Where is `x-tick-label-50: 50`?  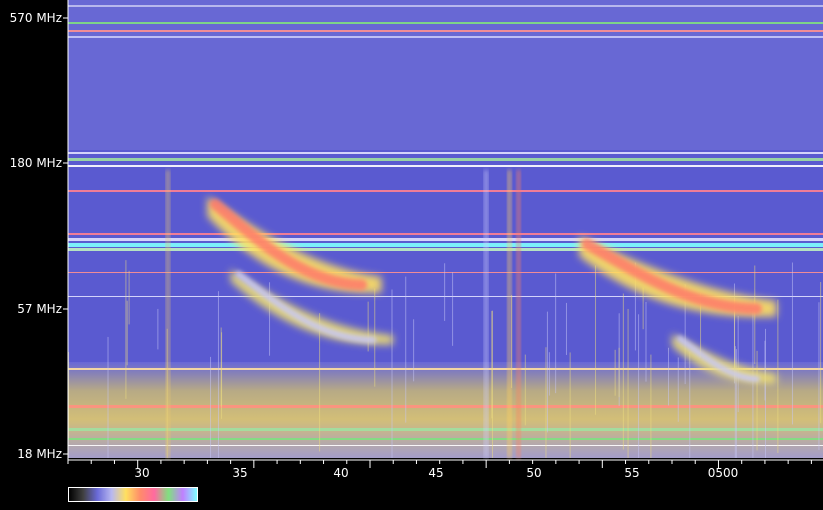
x-tick-label-50: 50 is located at coordinates (534, 473).